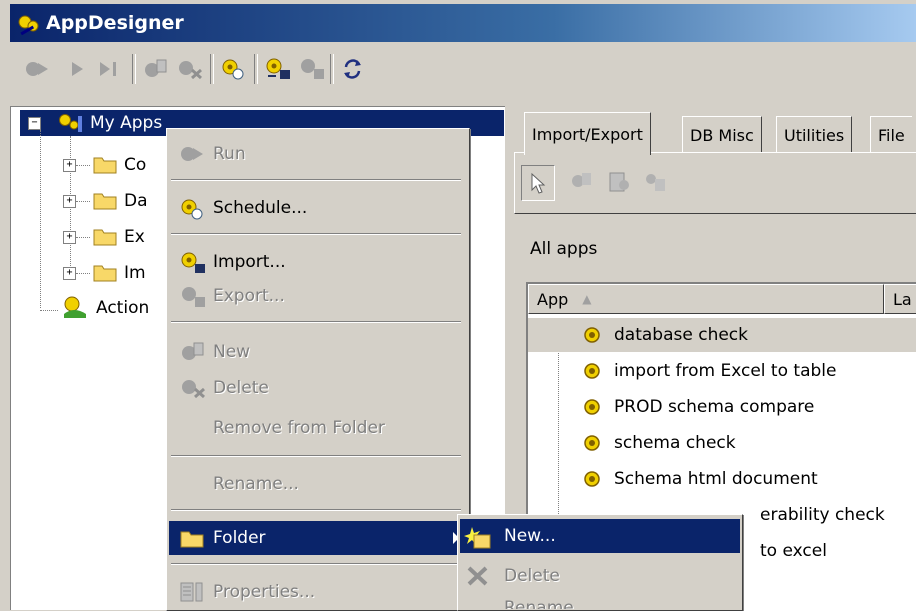 This screenshot has height=611, width=916. Describe the element at coordinates (193, 390) in the screenshot. I see `delete-icon` at that location.